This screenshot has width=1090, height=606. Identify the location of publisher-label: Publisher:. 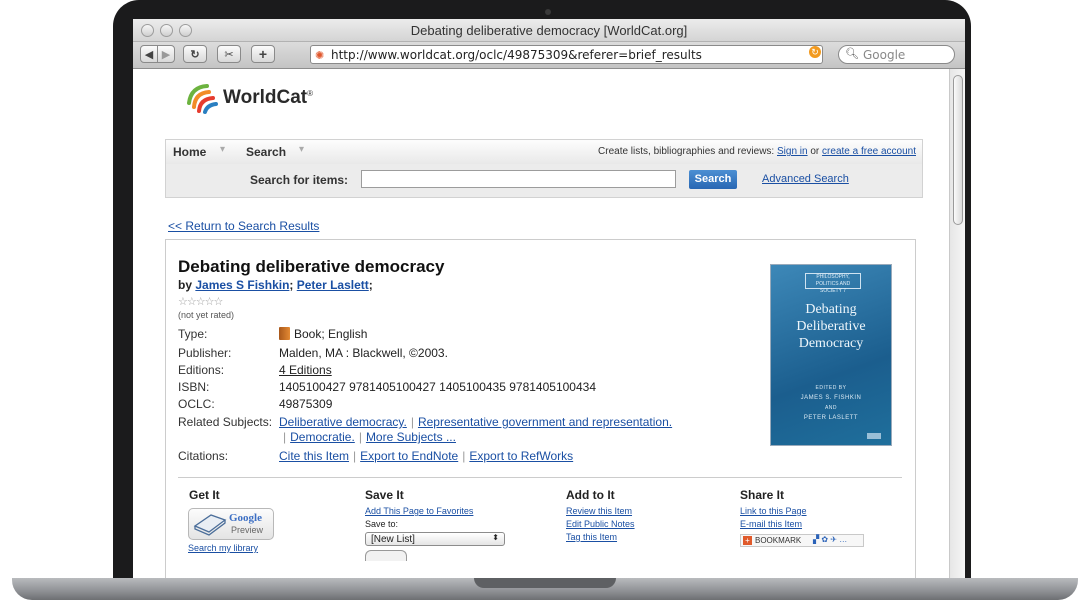
(205, 353).